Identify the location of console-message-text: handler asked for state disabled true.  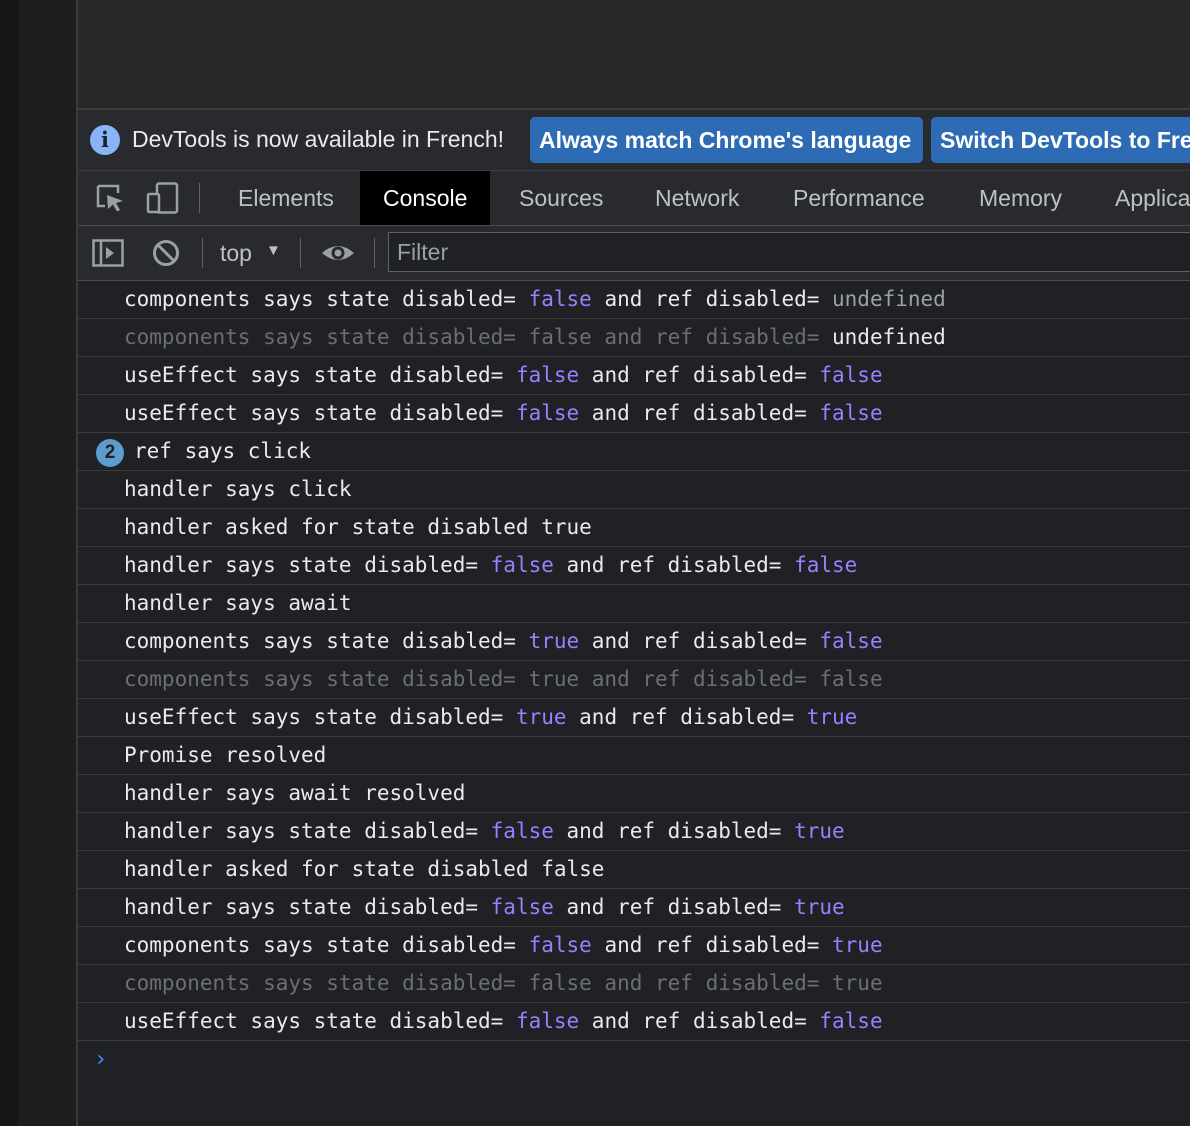
(358, 527).